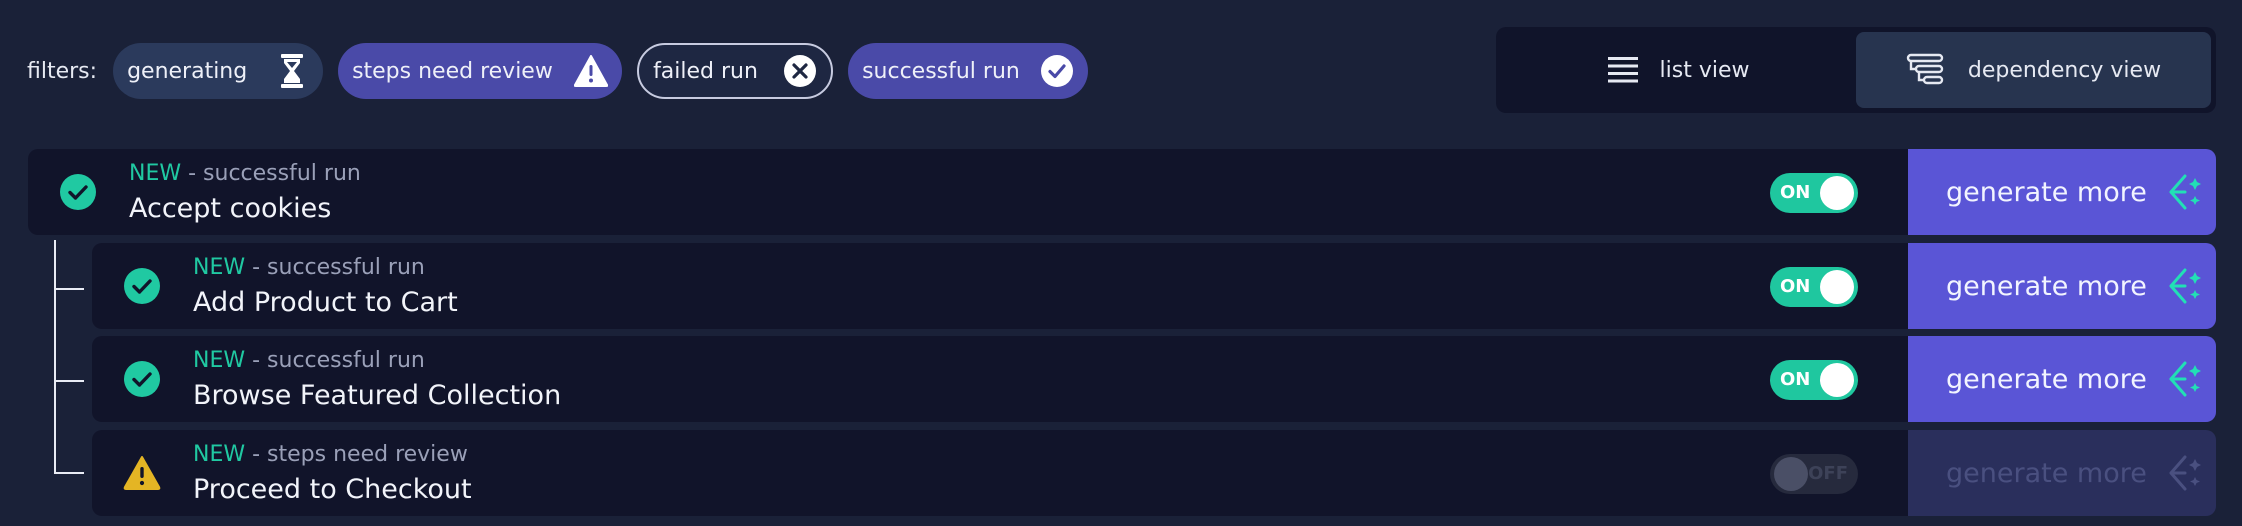  Describe the element at coordinates (187, 71) in the screenshot. I see `chip-label: generating` at that location.